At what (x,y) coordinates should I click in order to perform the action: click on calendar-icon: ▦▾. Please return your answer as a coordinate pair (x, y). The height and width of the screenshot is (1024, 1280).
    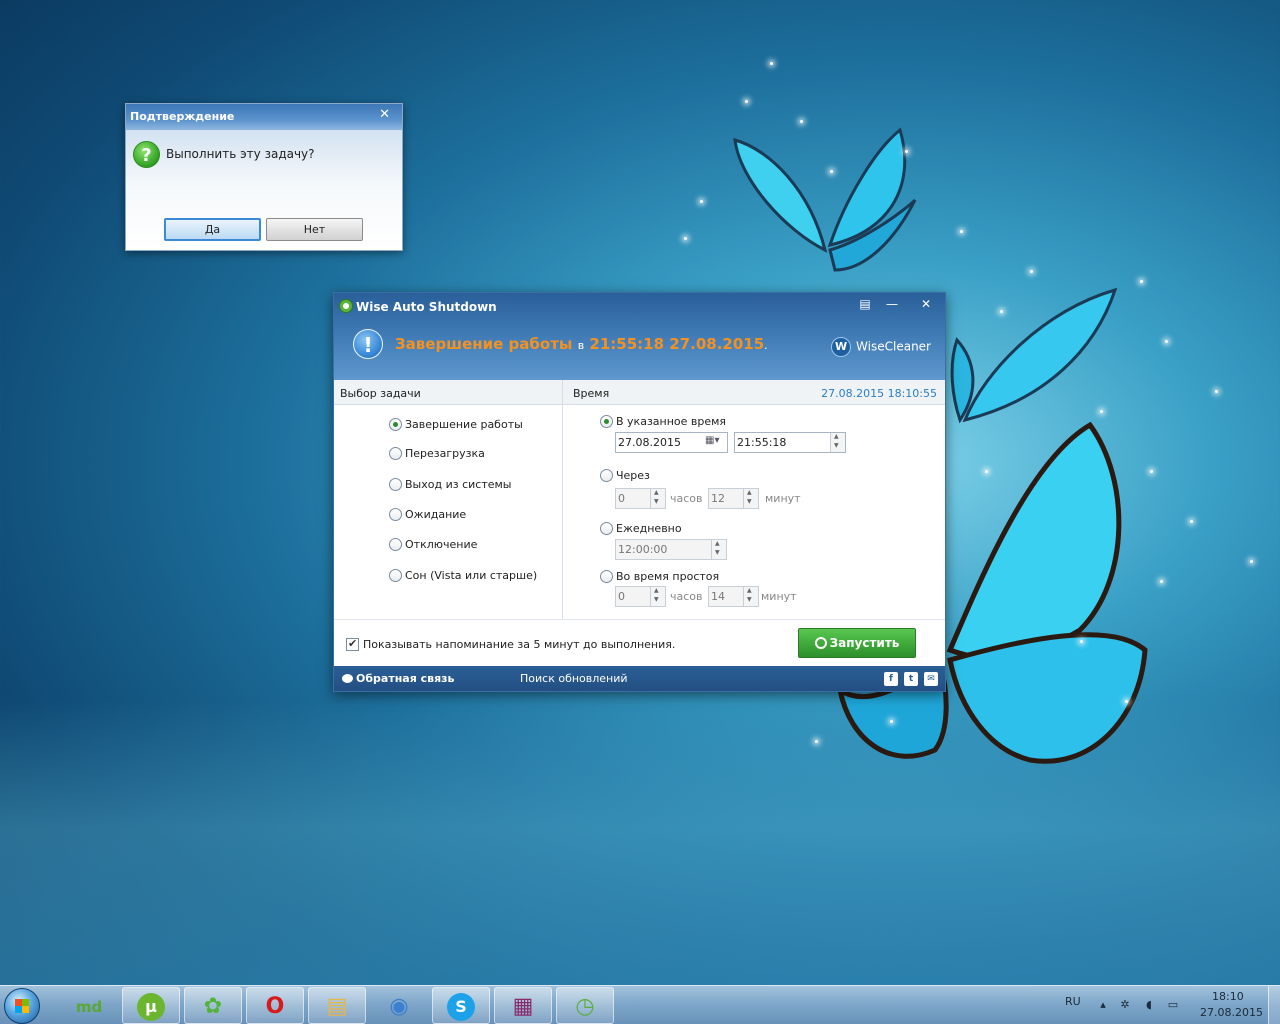
    Looking at the image, I should click on (715, 442).